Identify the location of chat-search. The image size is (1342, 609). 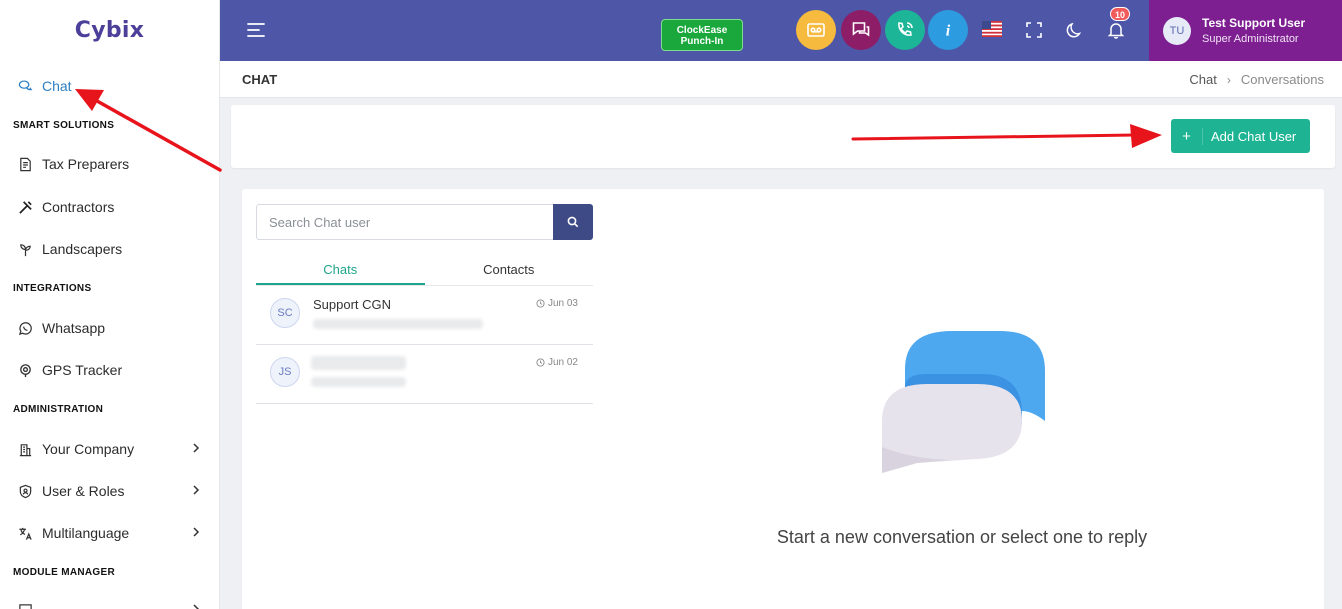
(424, 222).